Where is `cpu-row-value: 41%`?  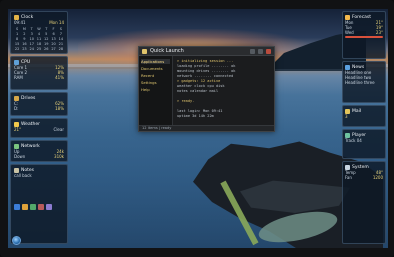 cpu-row-value: 41% is located at coordinates (59, 77).